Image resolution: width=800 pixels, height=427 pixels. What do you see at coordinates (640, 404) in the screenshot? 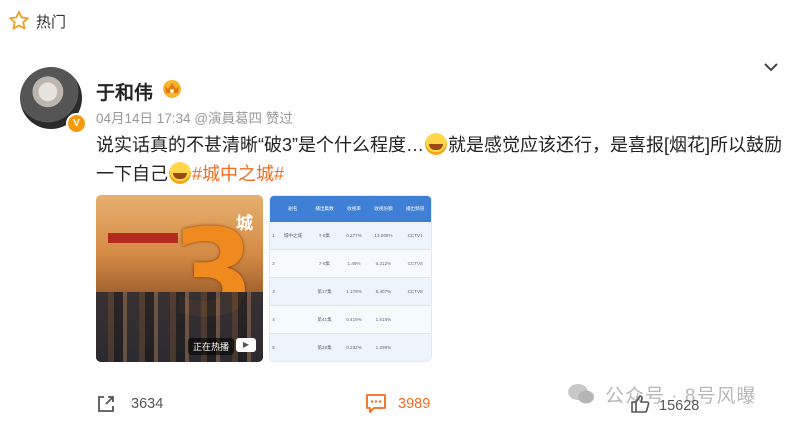
I see `thumbs-up-icon` at bounding box center [640, 404].